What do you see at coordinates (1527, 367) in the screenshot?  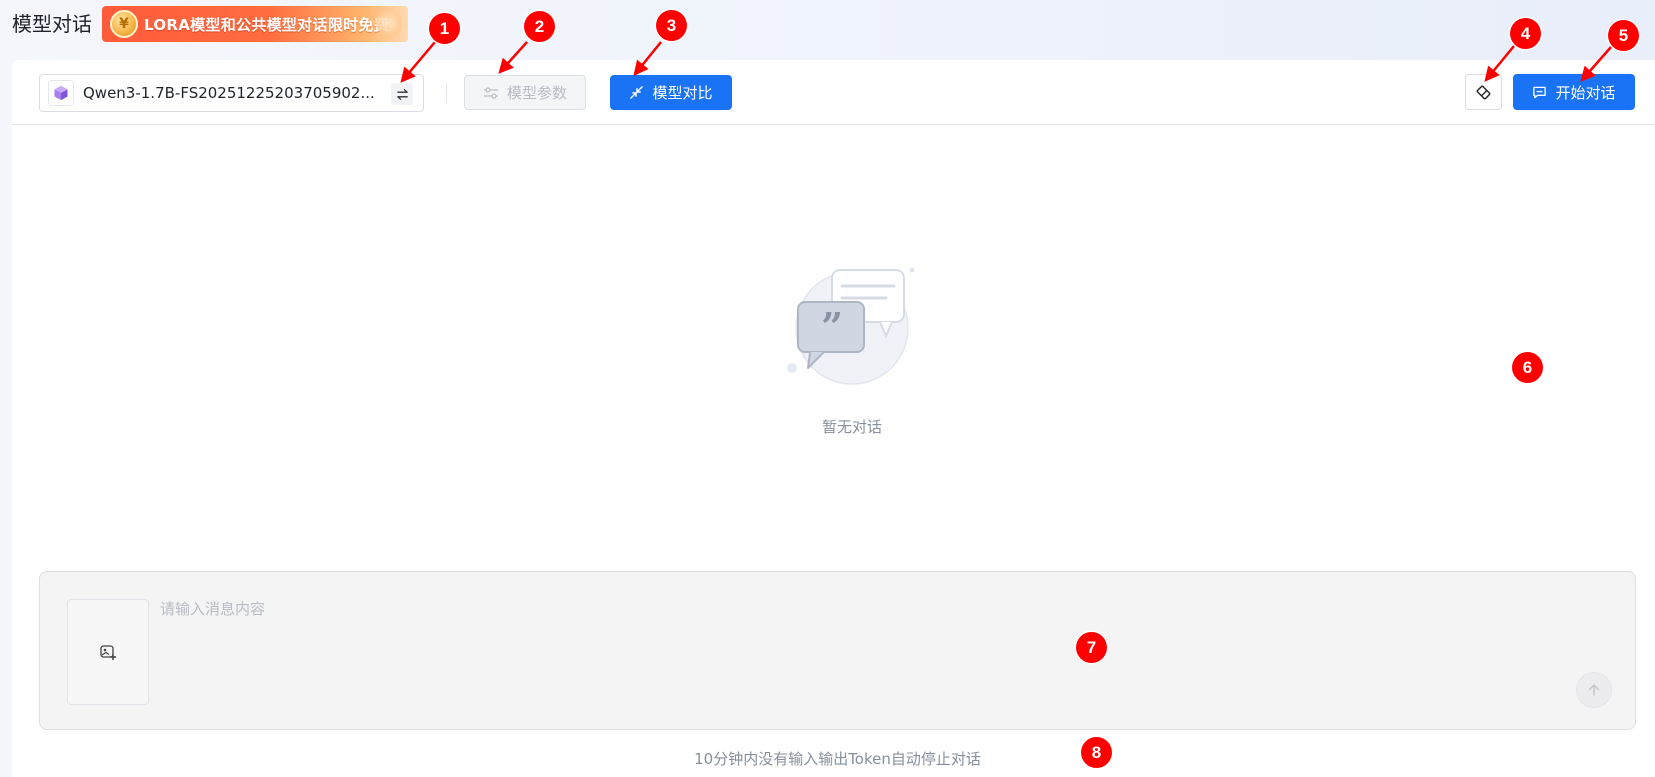 I see `annotation-marker-6: 6` at bounding box center [1527, 367].